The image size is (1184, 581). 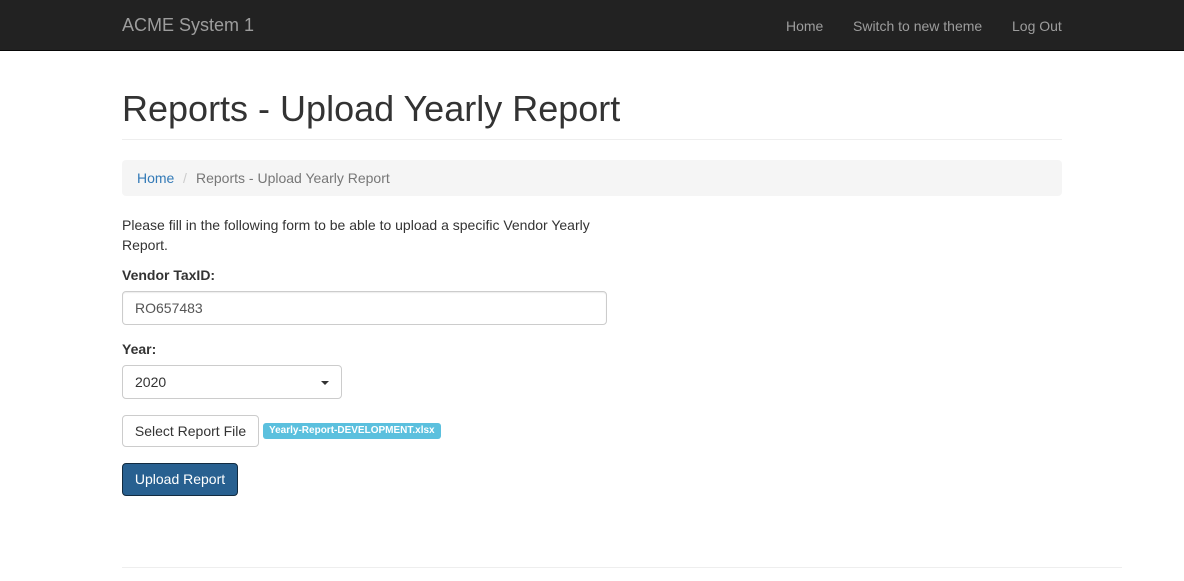 What do you see at coordinates (364, 308) in the screenshot?
I see `vendor-taxid-input` at bounding box center [364, 308].